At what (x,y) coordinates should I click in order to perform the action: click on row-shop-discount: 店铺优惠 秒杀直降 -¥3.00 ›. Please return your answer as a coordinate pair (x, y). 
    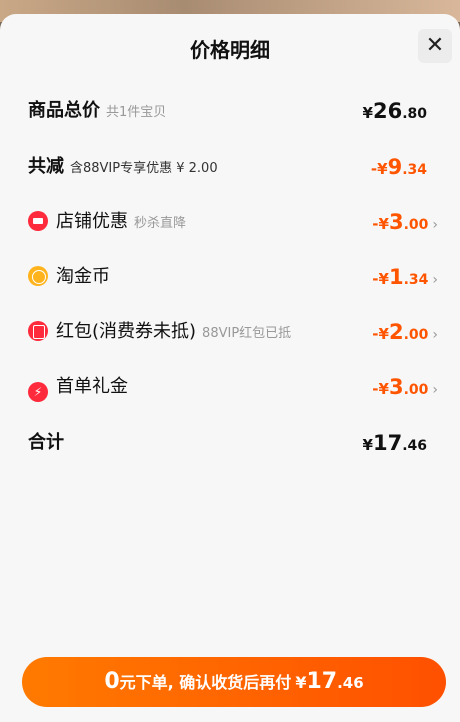
    Looking at the image, I should click on (230, 222).